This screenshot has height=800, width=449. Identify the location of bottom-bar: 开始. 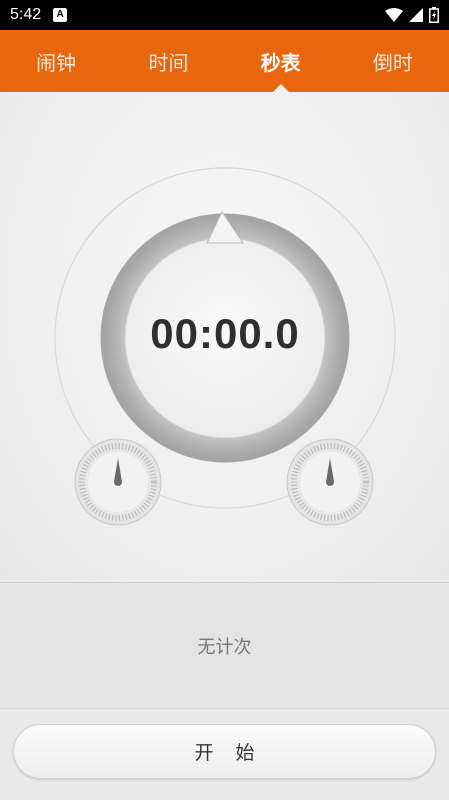
(224, 754).